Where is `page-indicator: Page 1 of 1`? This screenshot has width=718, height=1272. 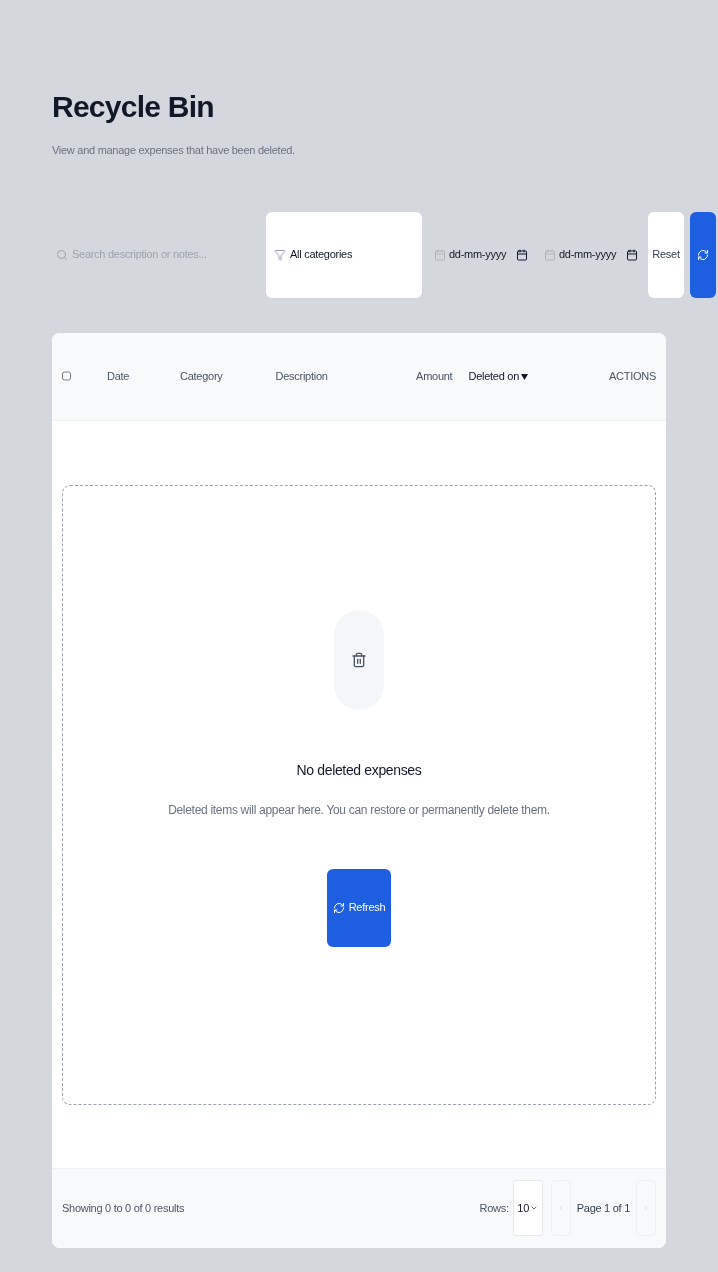
page-indicator: Page 1 of 1 is located at coordinates (603, 1208).